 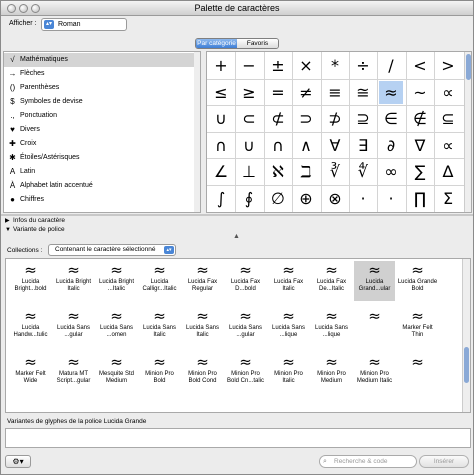 I want to click on character-cell: ±, so click(x=278, y=65).